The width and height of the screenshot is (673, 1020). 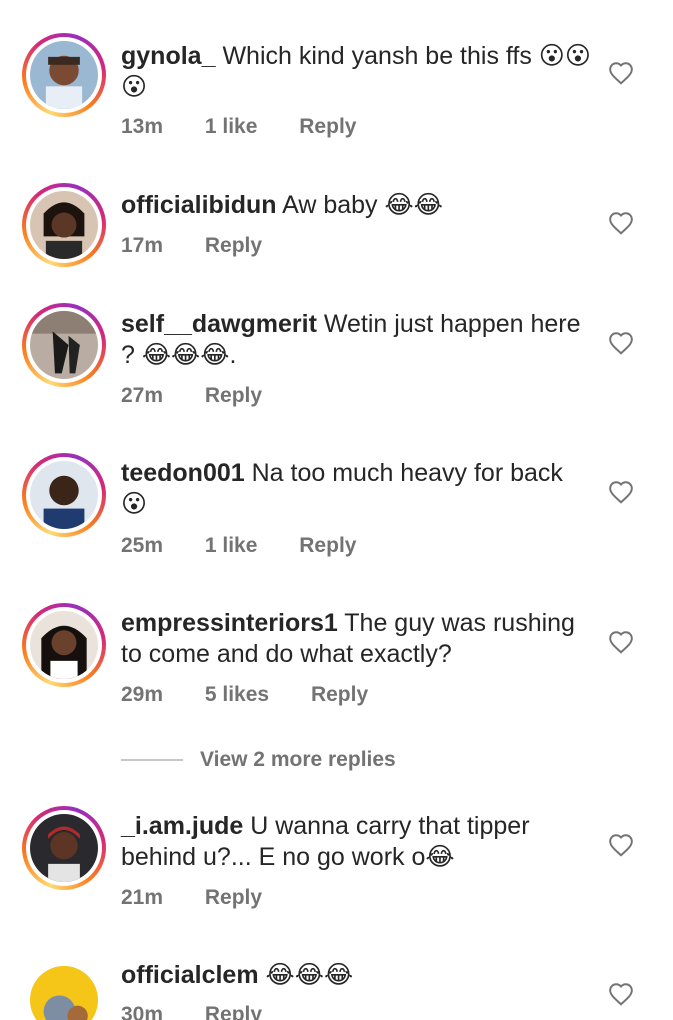 What do you see at coordinates (309, 975) in the screenshot?
I see `comment-body: 😂😂😂` at bounding box center [309, 975].